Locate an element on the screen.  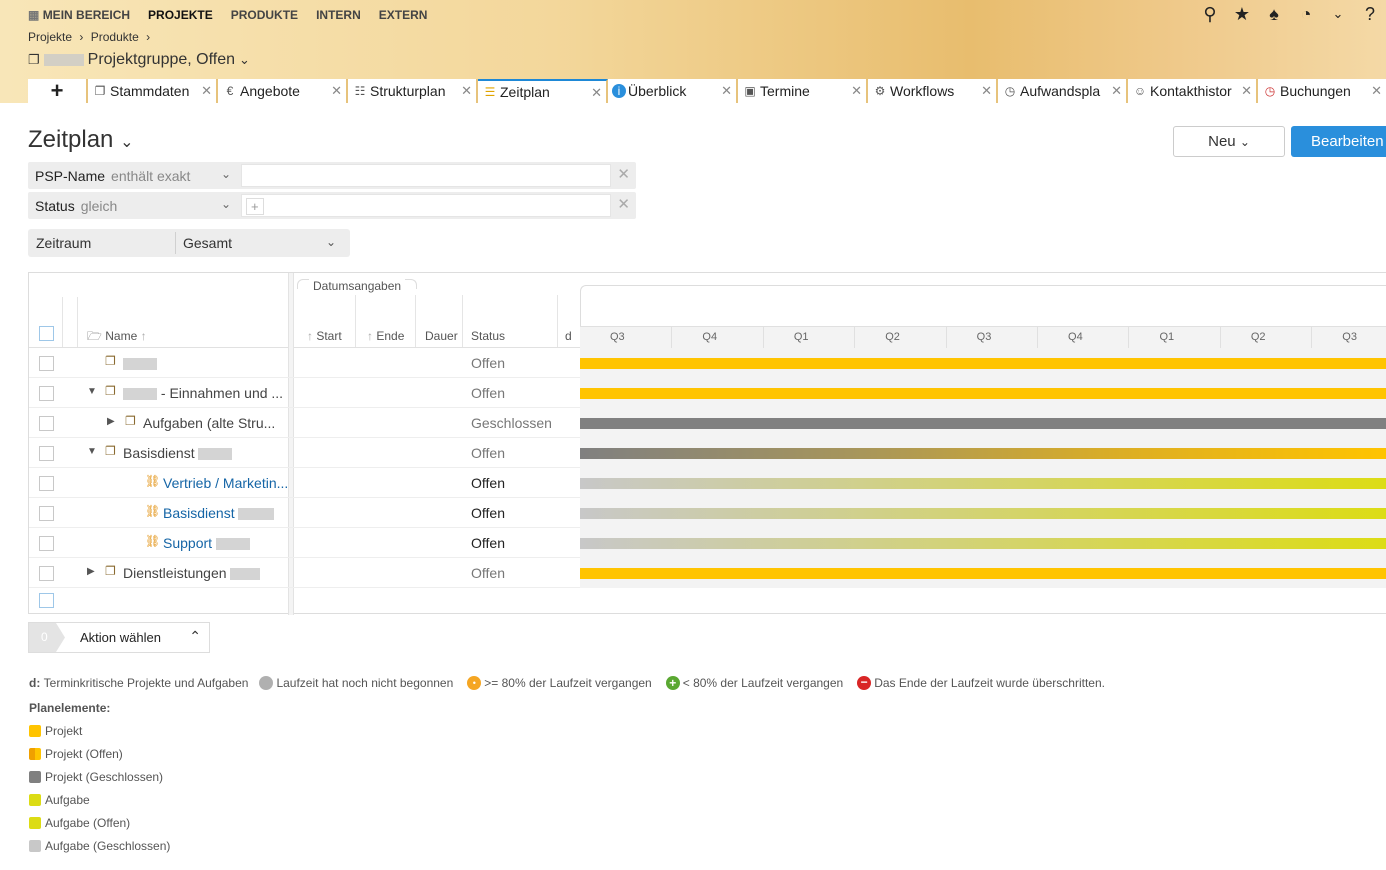
column-name-header: 🗁 Name ↑ is located at coordinates (117, 337).